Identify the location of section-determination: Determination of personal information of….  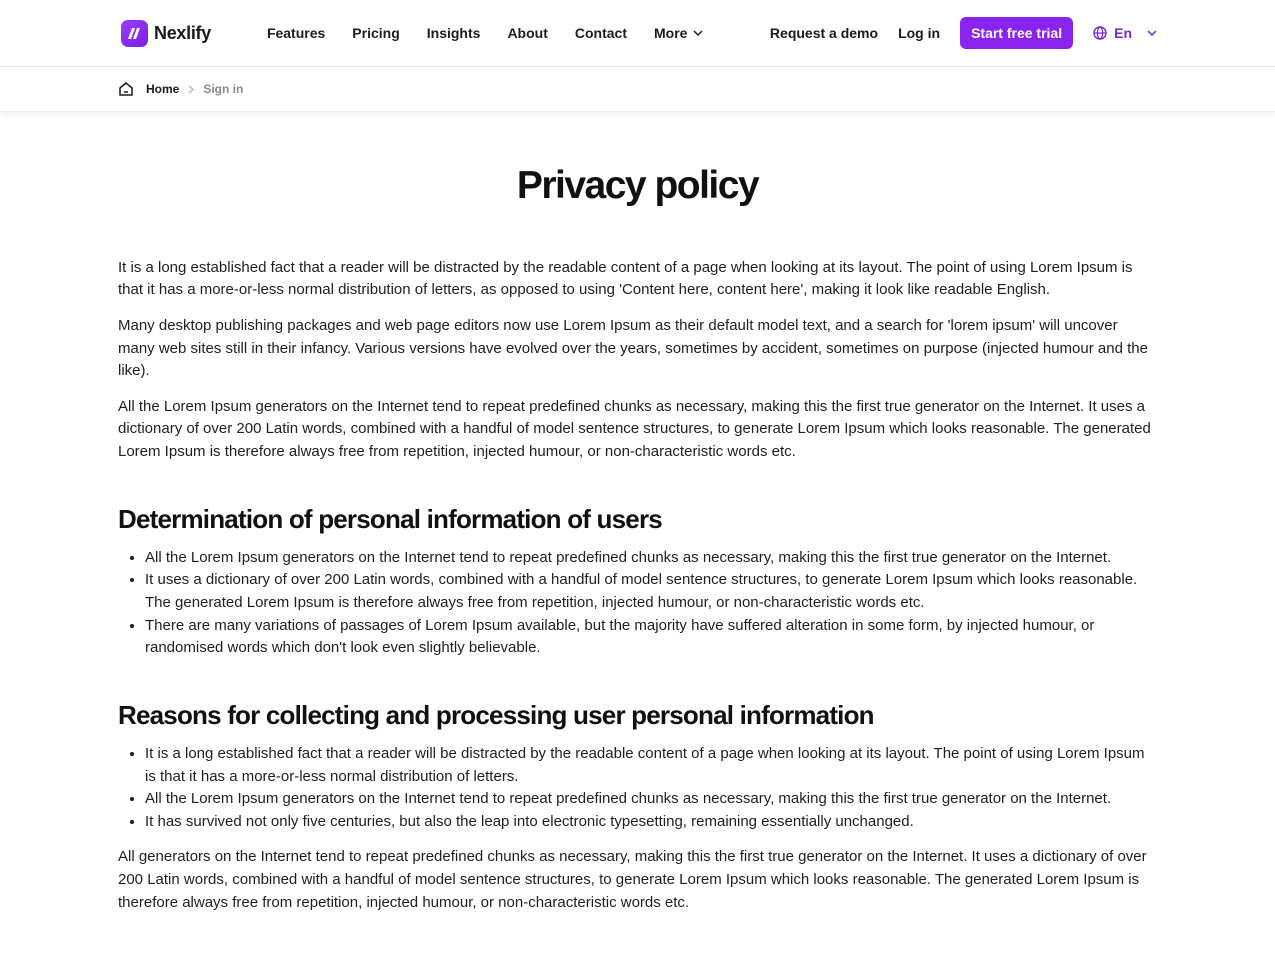
(637, 582).